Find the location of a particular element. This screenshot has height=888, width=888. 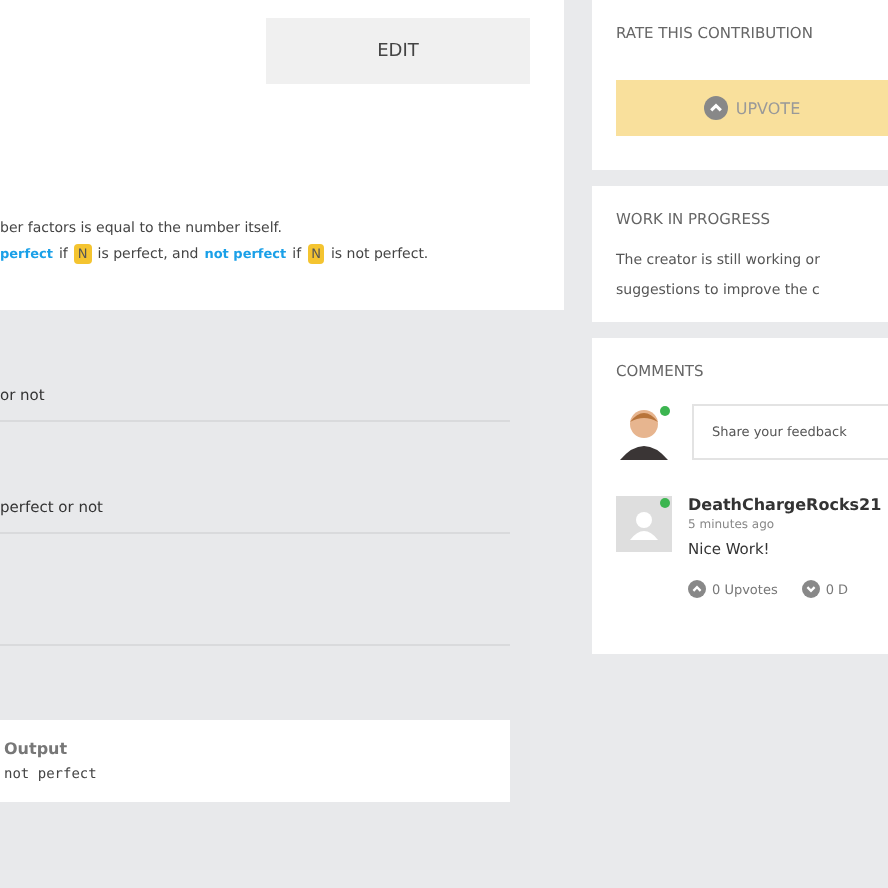

output-title: Output is located at coordinates (37, 749).